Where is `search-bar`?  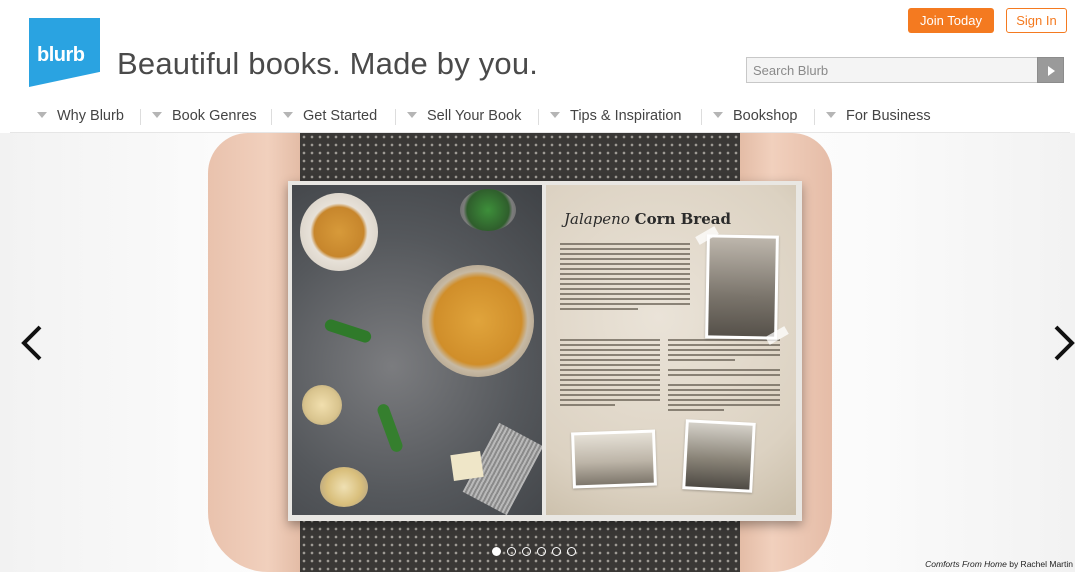 search-bar is located at coordinates (905, 70).